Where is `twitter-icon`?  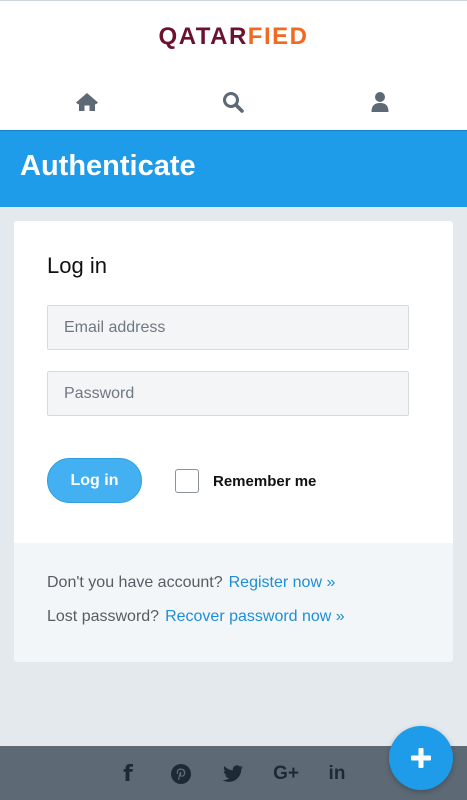
twitter-icon is located at coordinates (233, 774).